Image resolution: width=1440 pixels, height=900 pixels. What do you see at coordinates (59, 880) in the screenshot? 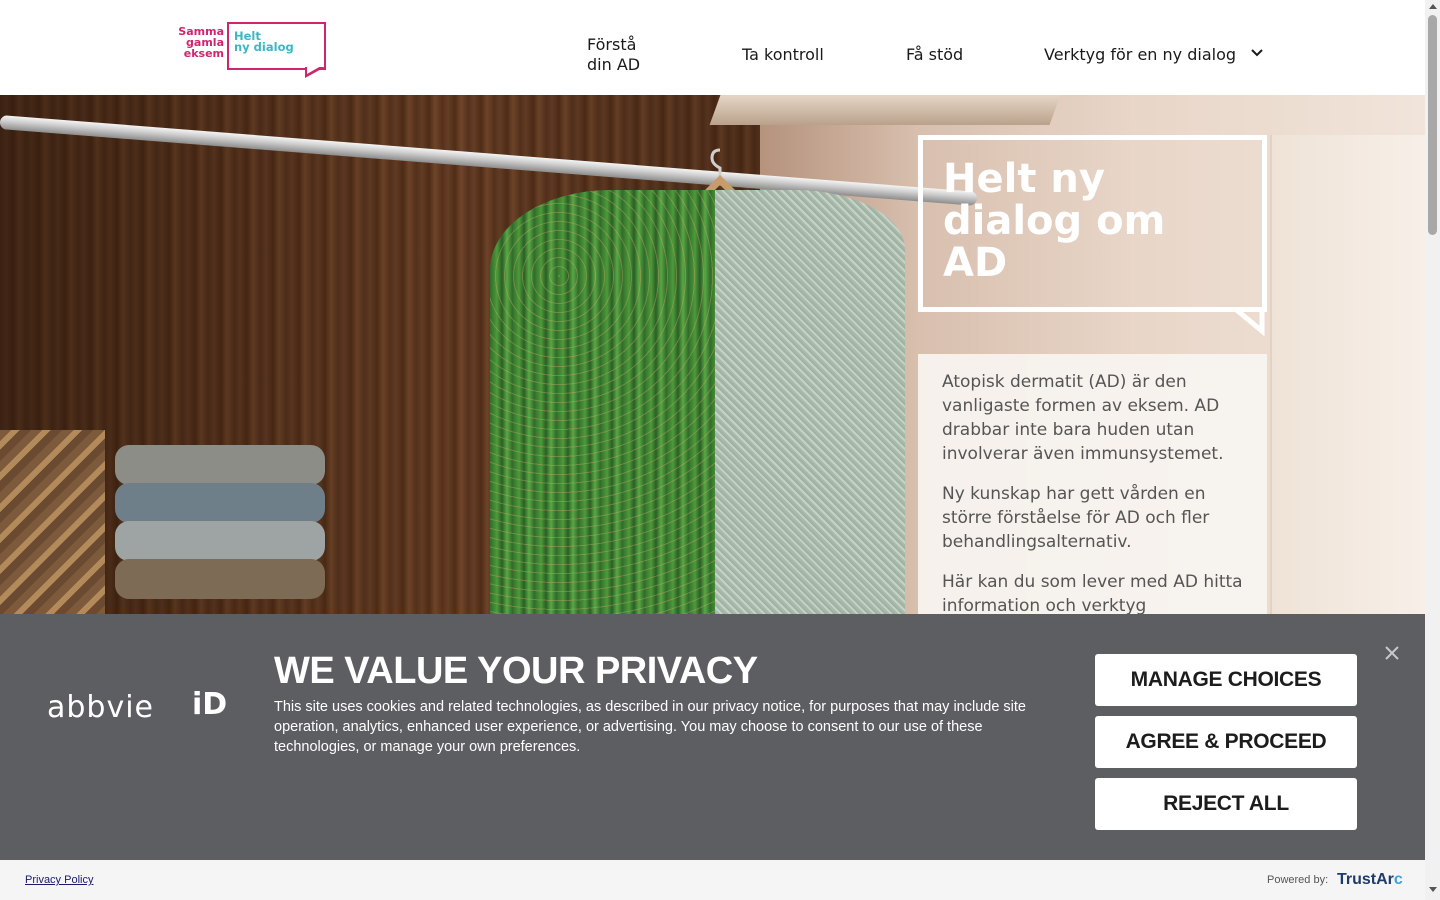
I see `privacy-policy-link: Privacy Policy` at bounding box center [59, 880].